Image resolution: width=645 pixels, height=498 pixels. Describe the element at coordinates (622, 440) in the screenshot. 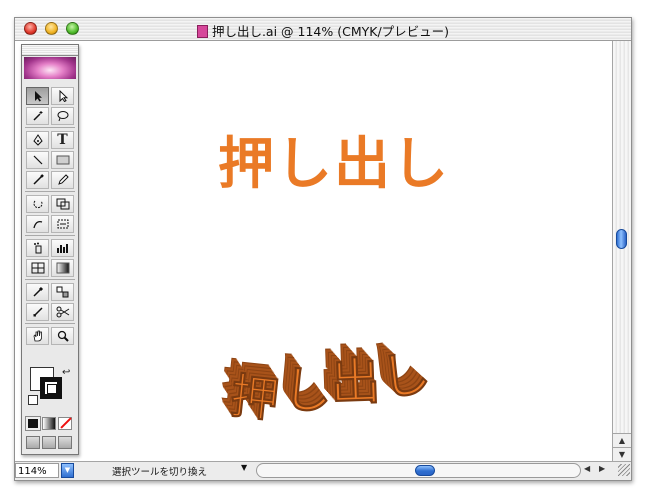

I see `scroll-up-arrow: ▲` at that location.